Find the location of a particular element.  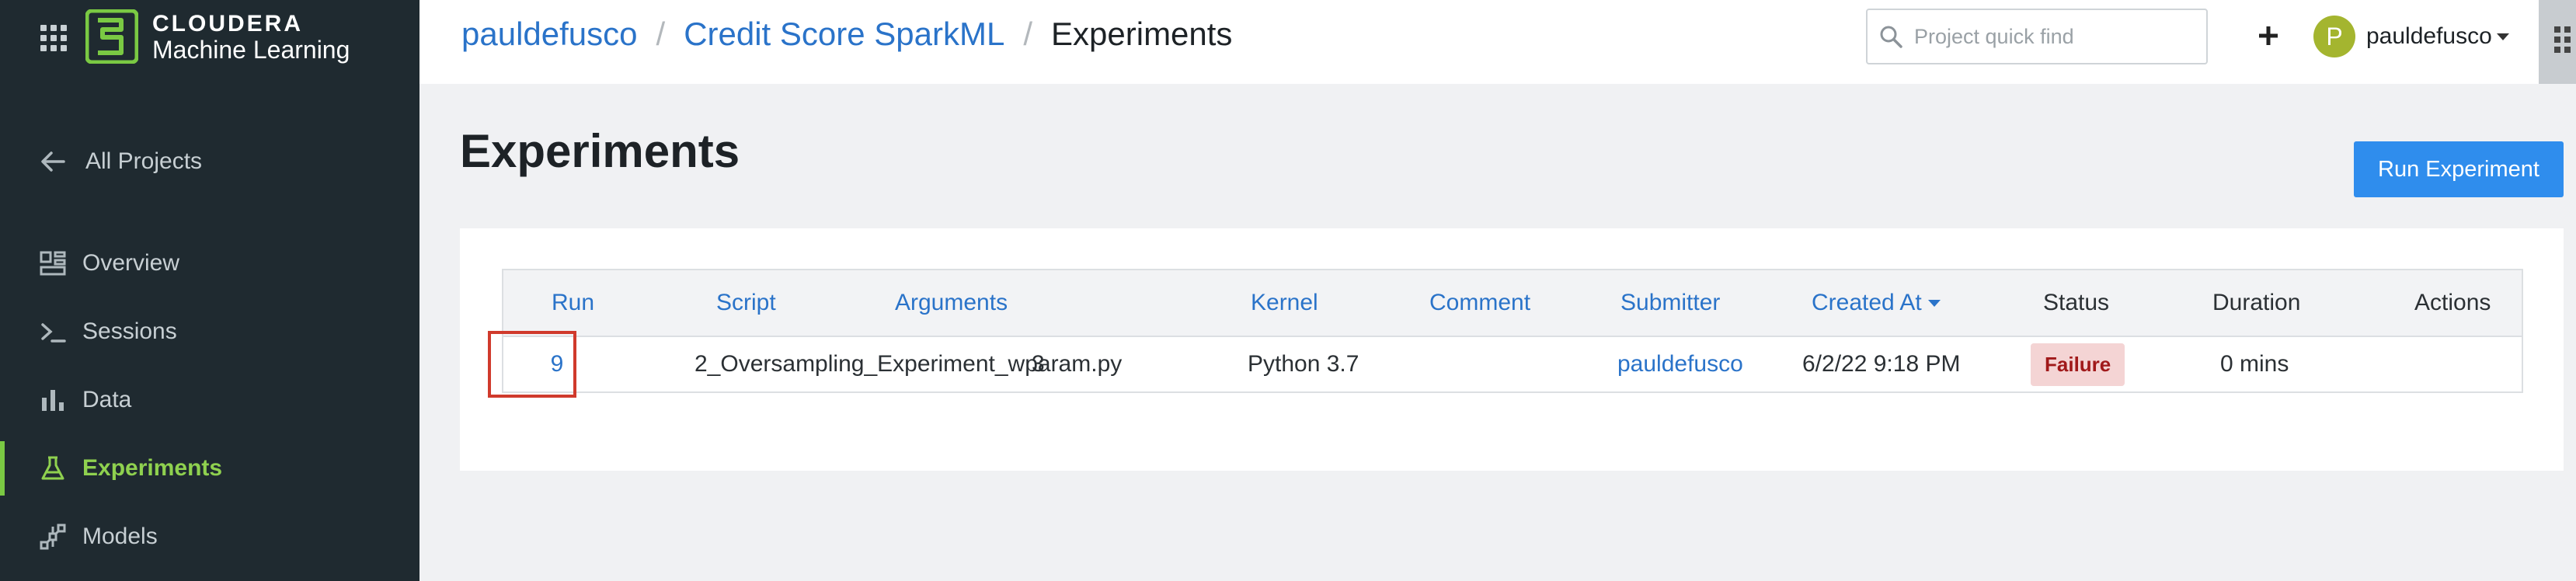

script-cell: 2_Oversampling_Experiment_wparam.py is located at coordinates (908, 364).